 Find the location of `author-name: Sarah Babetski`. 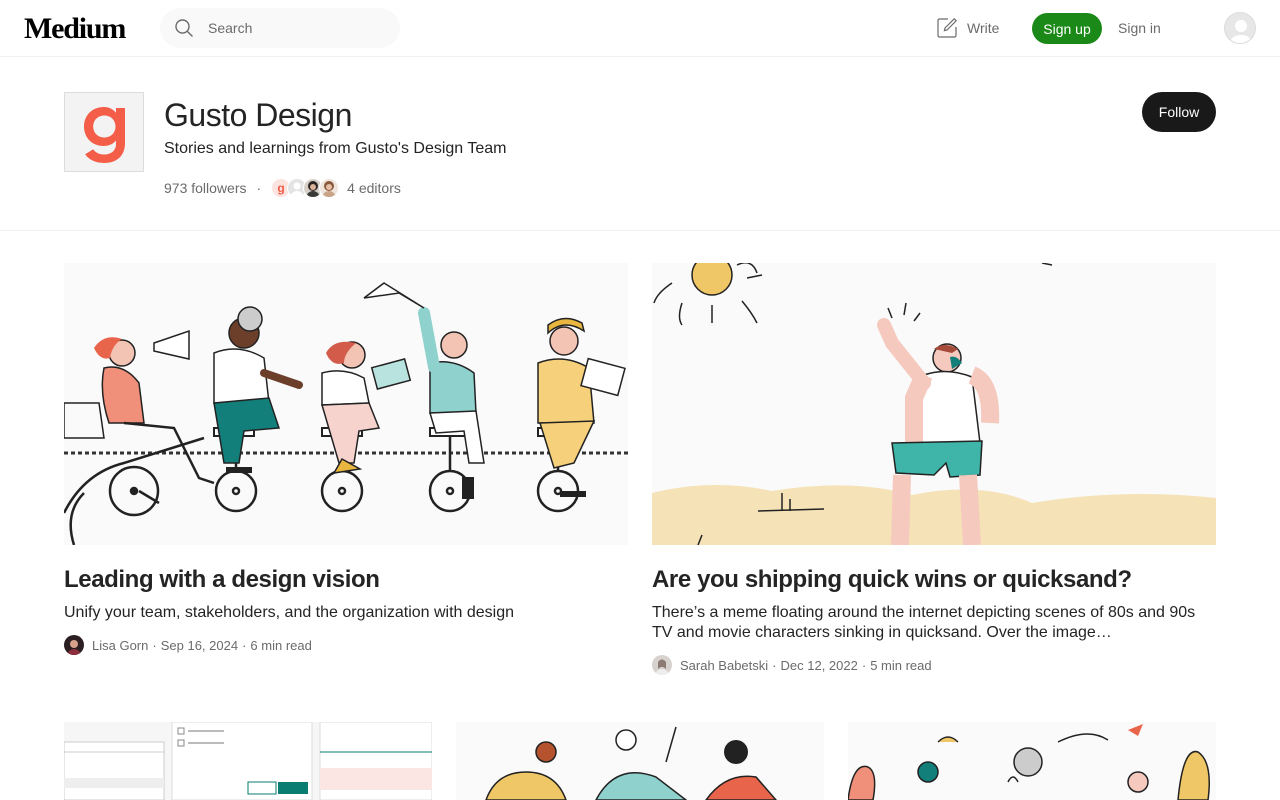

author-name: Sarah Babetski is located at coordinates (724, 665).